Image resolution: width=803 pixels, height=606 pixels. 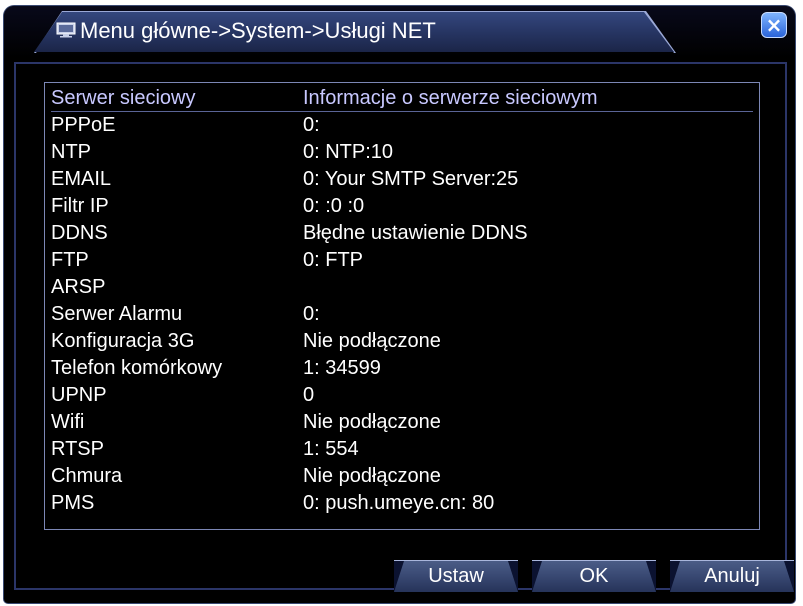 What do you see at coordinates (334, 206) in the screenshot?
I see `server-info: 0: :0 :0` at bounding box center [334, 206].